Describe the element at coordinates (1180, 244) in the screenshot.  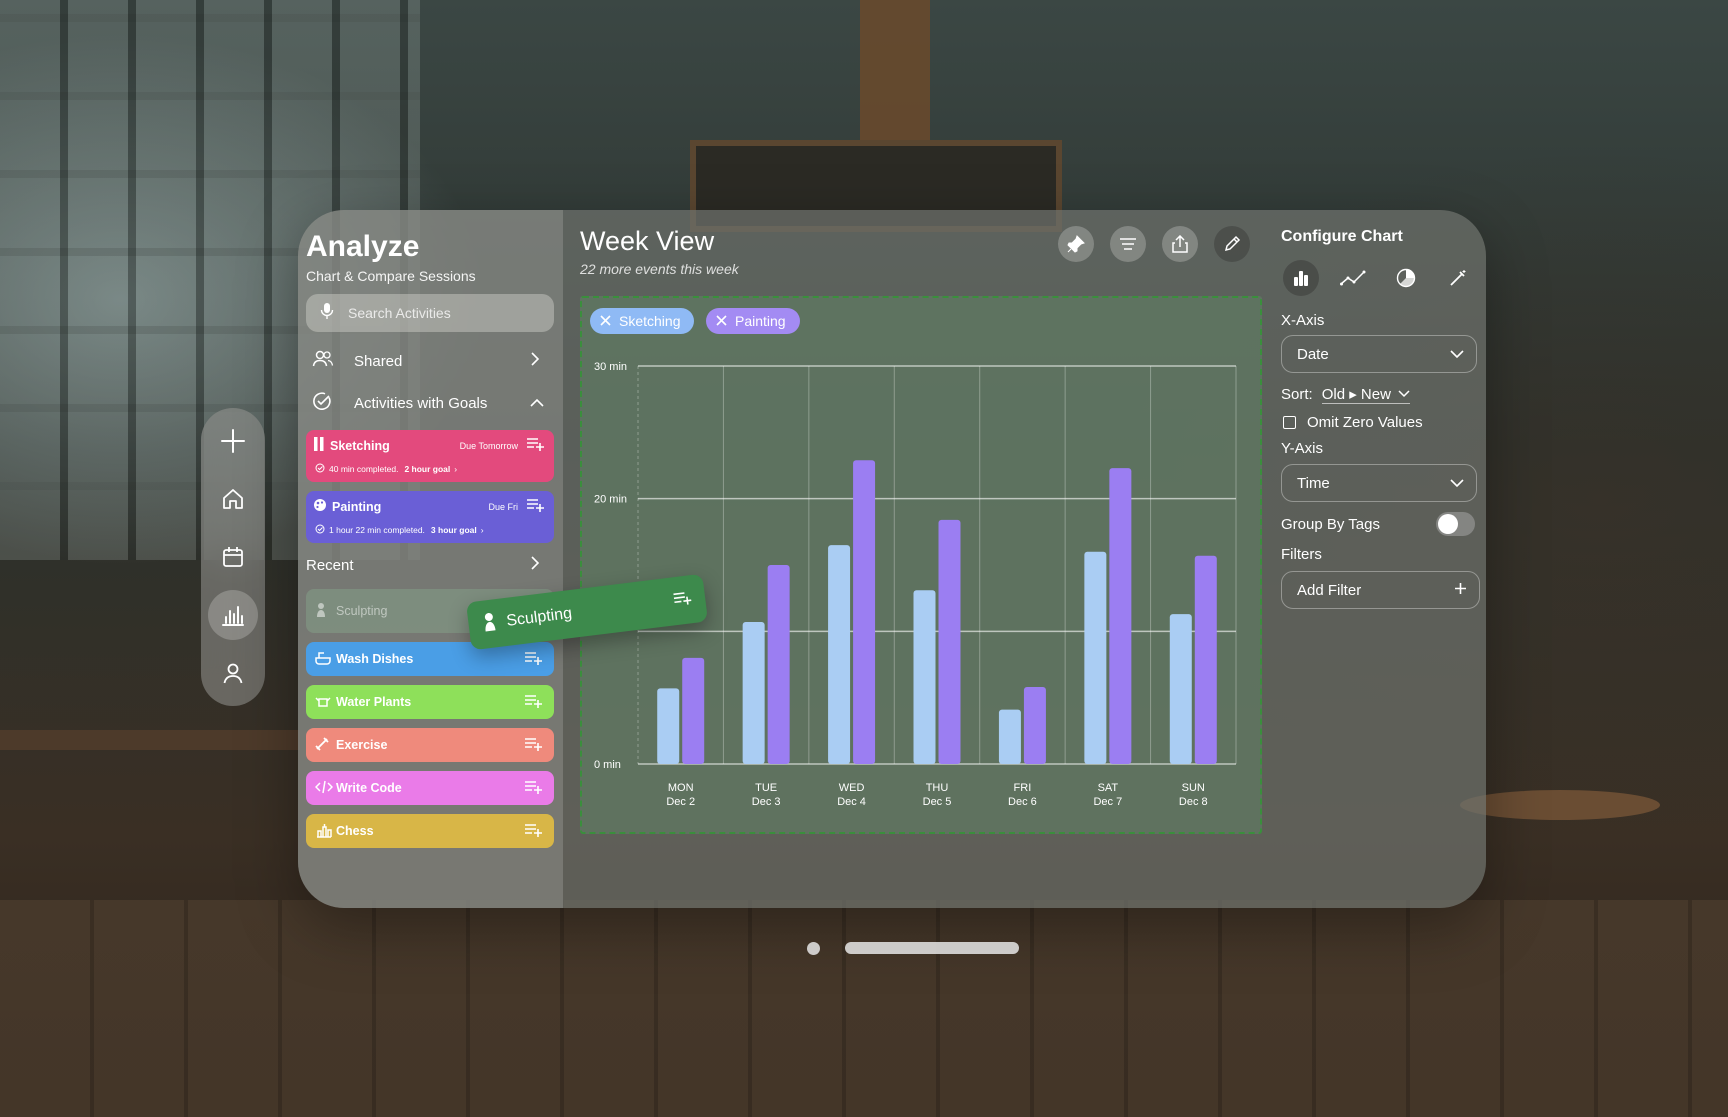
I see `share-button` at that location.